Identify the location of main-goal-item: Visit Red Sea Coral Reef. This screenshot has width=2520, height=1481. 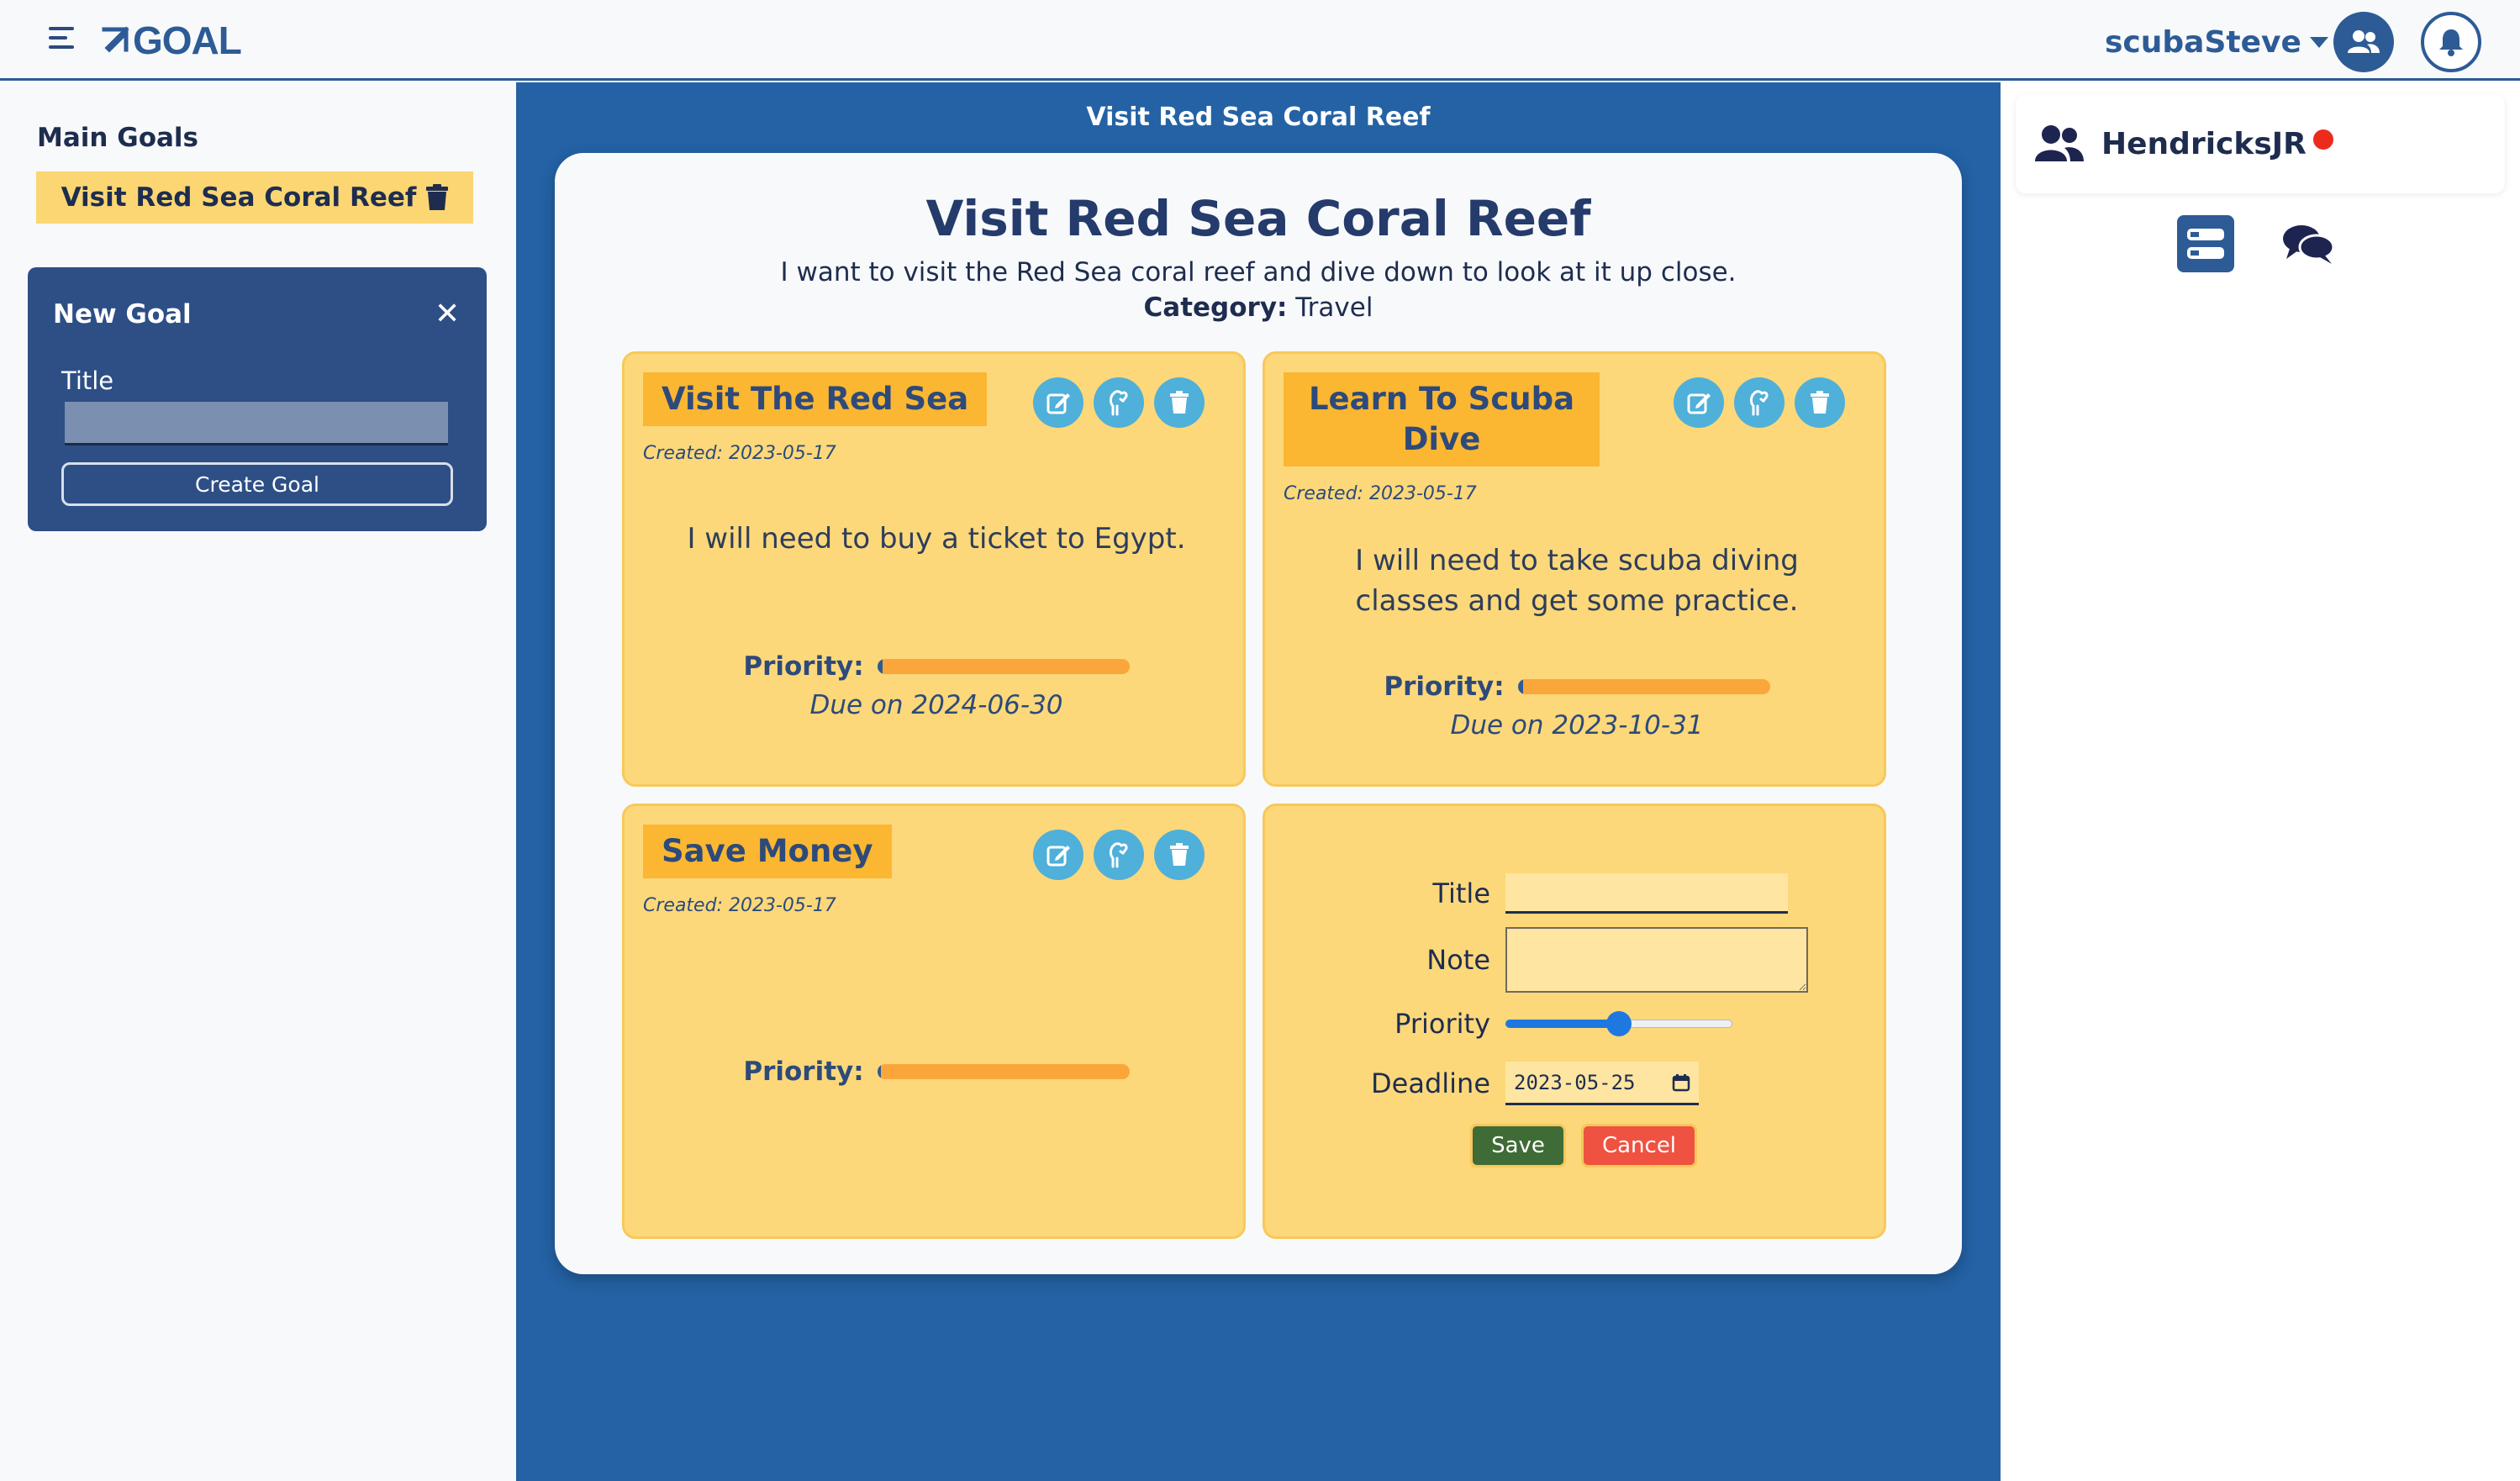
(254, 197).